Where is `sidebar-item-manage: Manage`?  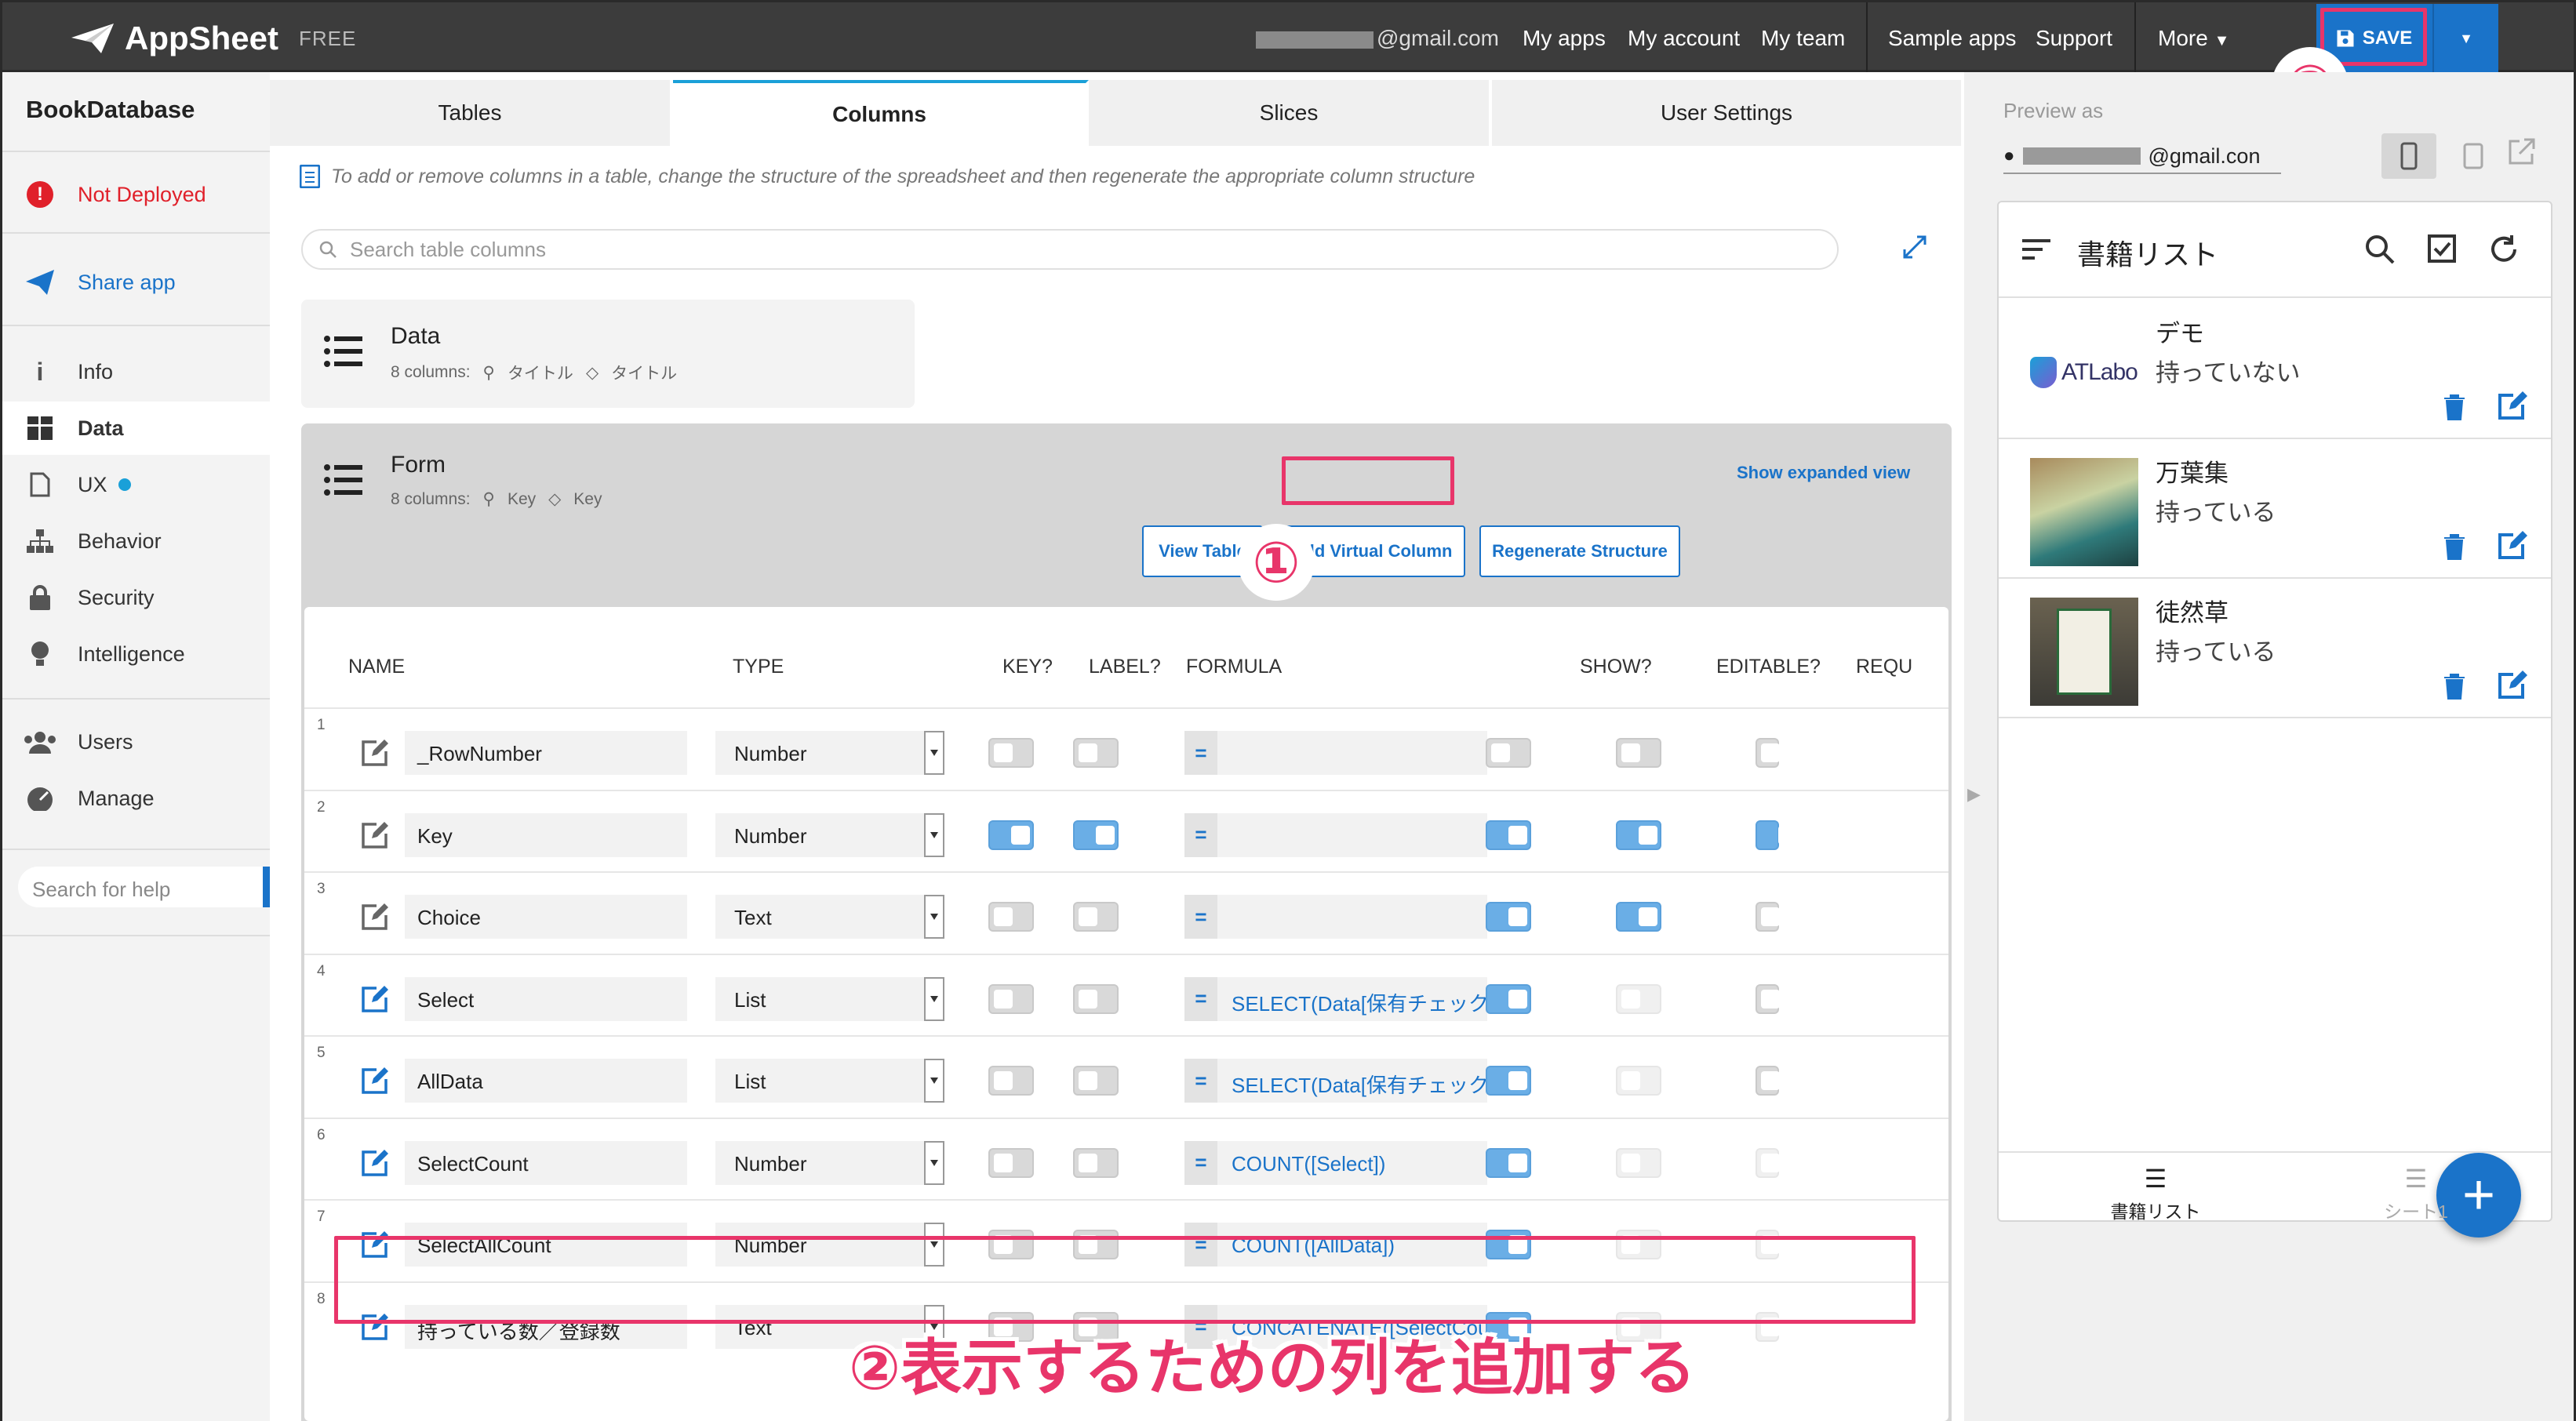 sidebar-item-manage: Manage is located at coordinates (136, 798).